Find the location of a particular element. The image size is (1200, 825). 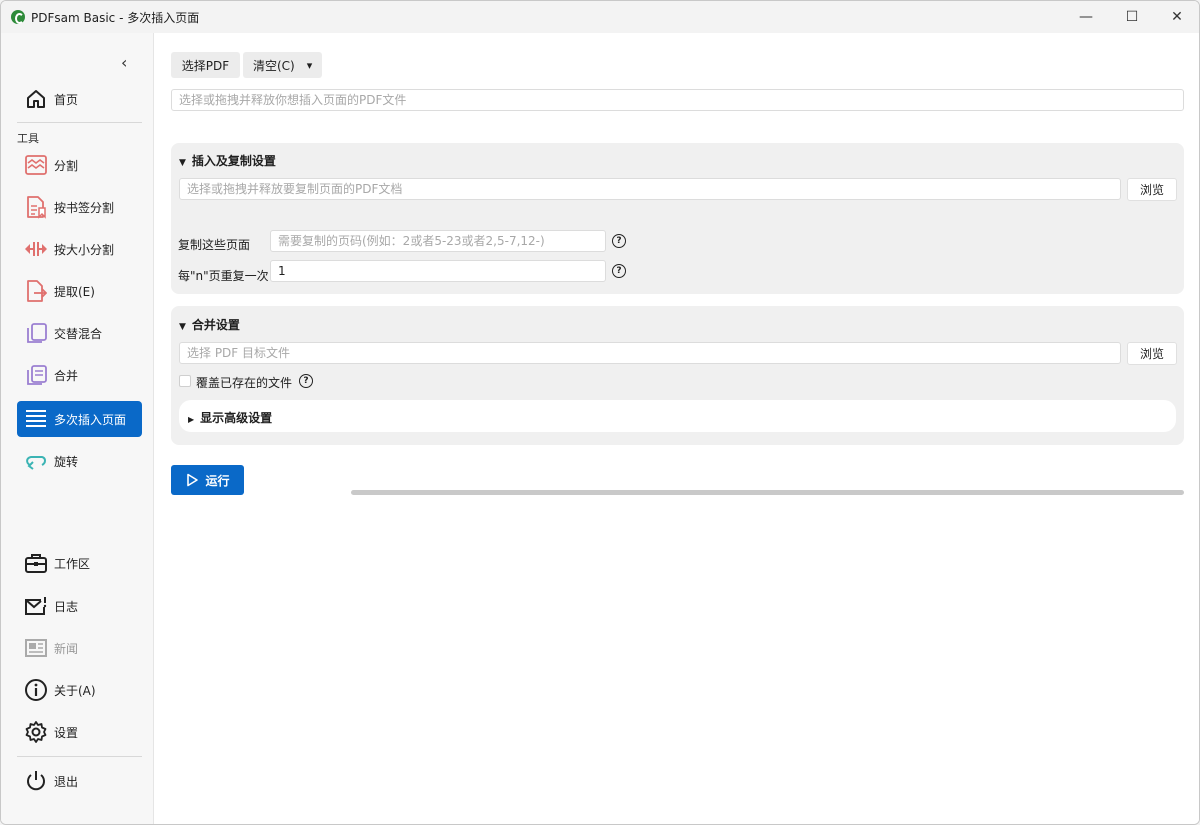

sidebar-item-extract: 提取(E) is located at coordinates (79, 291).